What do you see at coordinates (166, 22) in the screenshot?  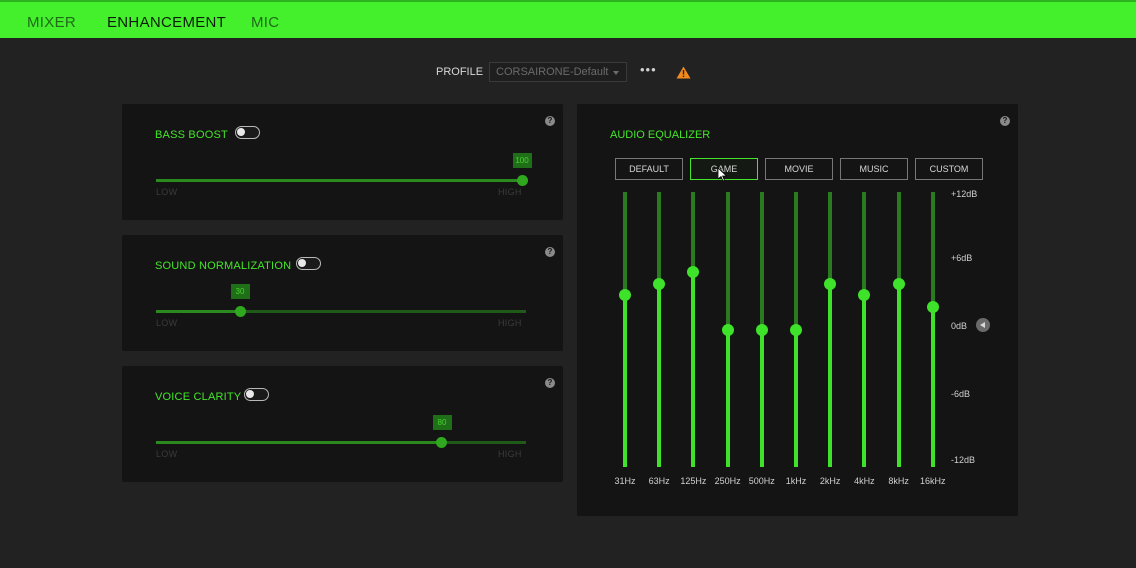 I see `tab-enhancement: ENHANCEMENT` at bounding box center [166, 22].